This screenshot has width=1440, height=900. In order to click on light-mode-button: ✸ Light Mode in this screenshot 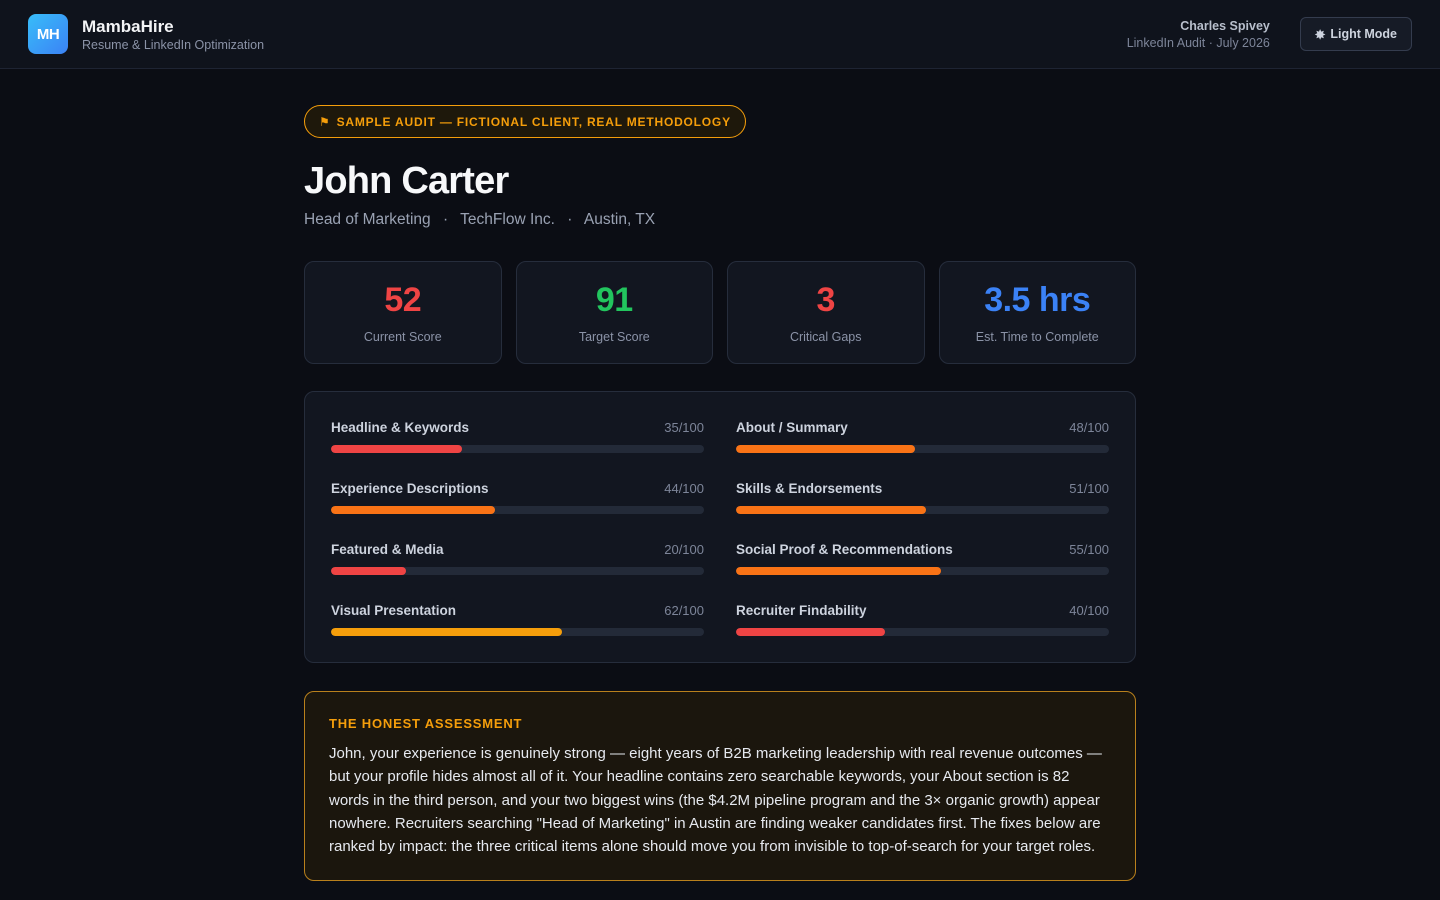, I will do `click(1355, 34)`.